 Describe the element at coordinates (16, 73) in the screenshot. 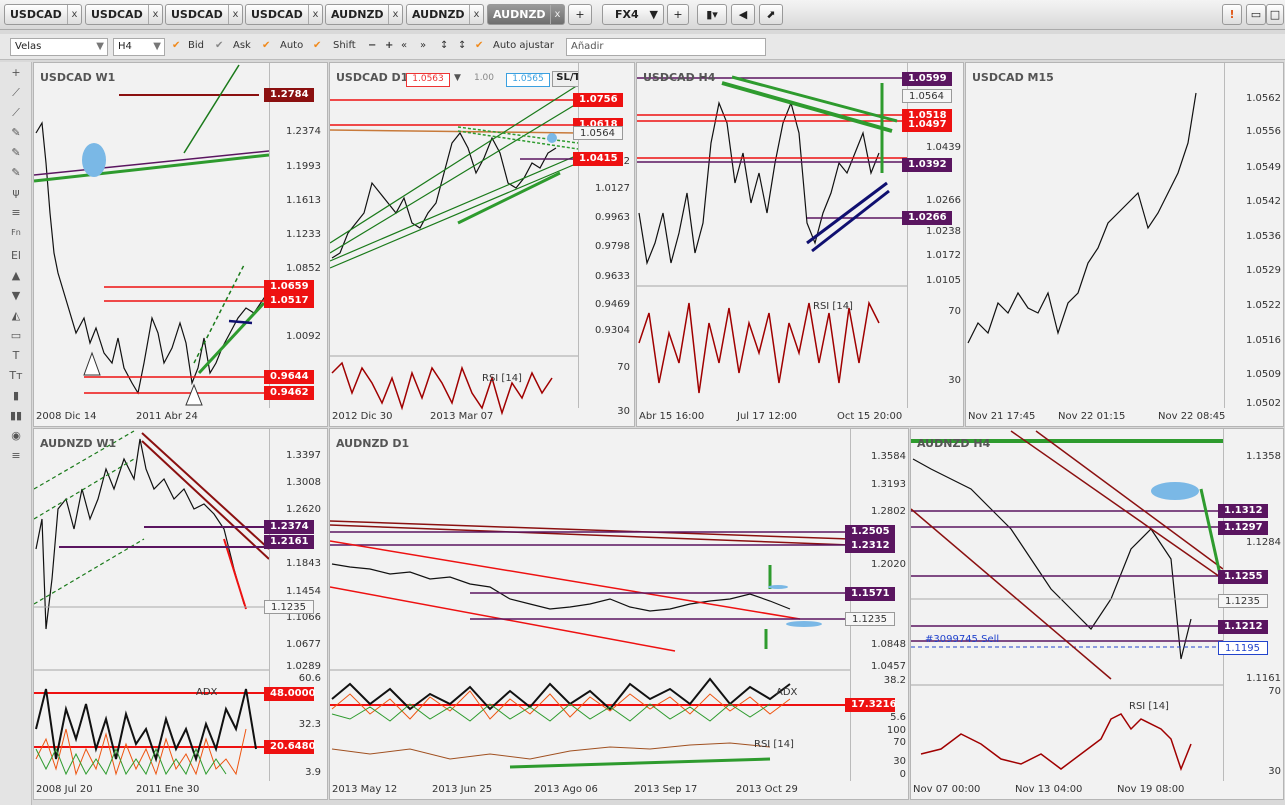

I see `crosshair-icon: +` at that location.